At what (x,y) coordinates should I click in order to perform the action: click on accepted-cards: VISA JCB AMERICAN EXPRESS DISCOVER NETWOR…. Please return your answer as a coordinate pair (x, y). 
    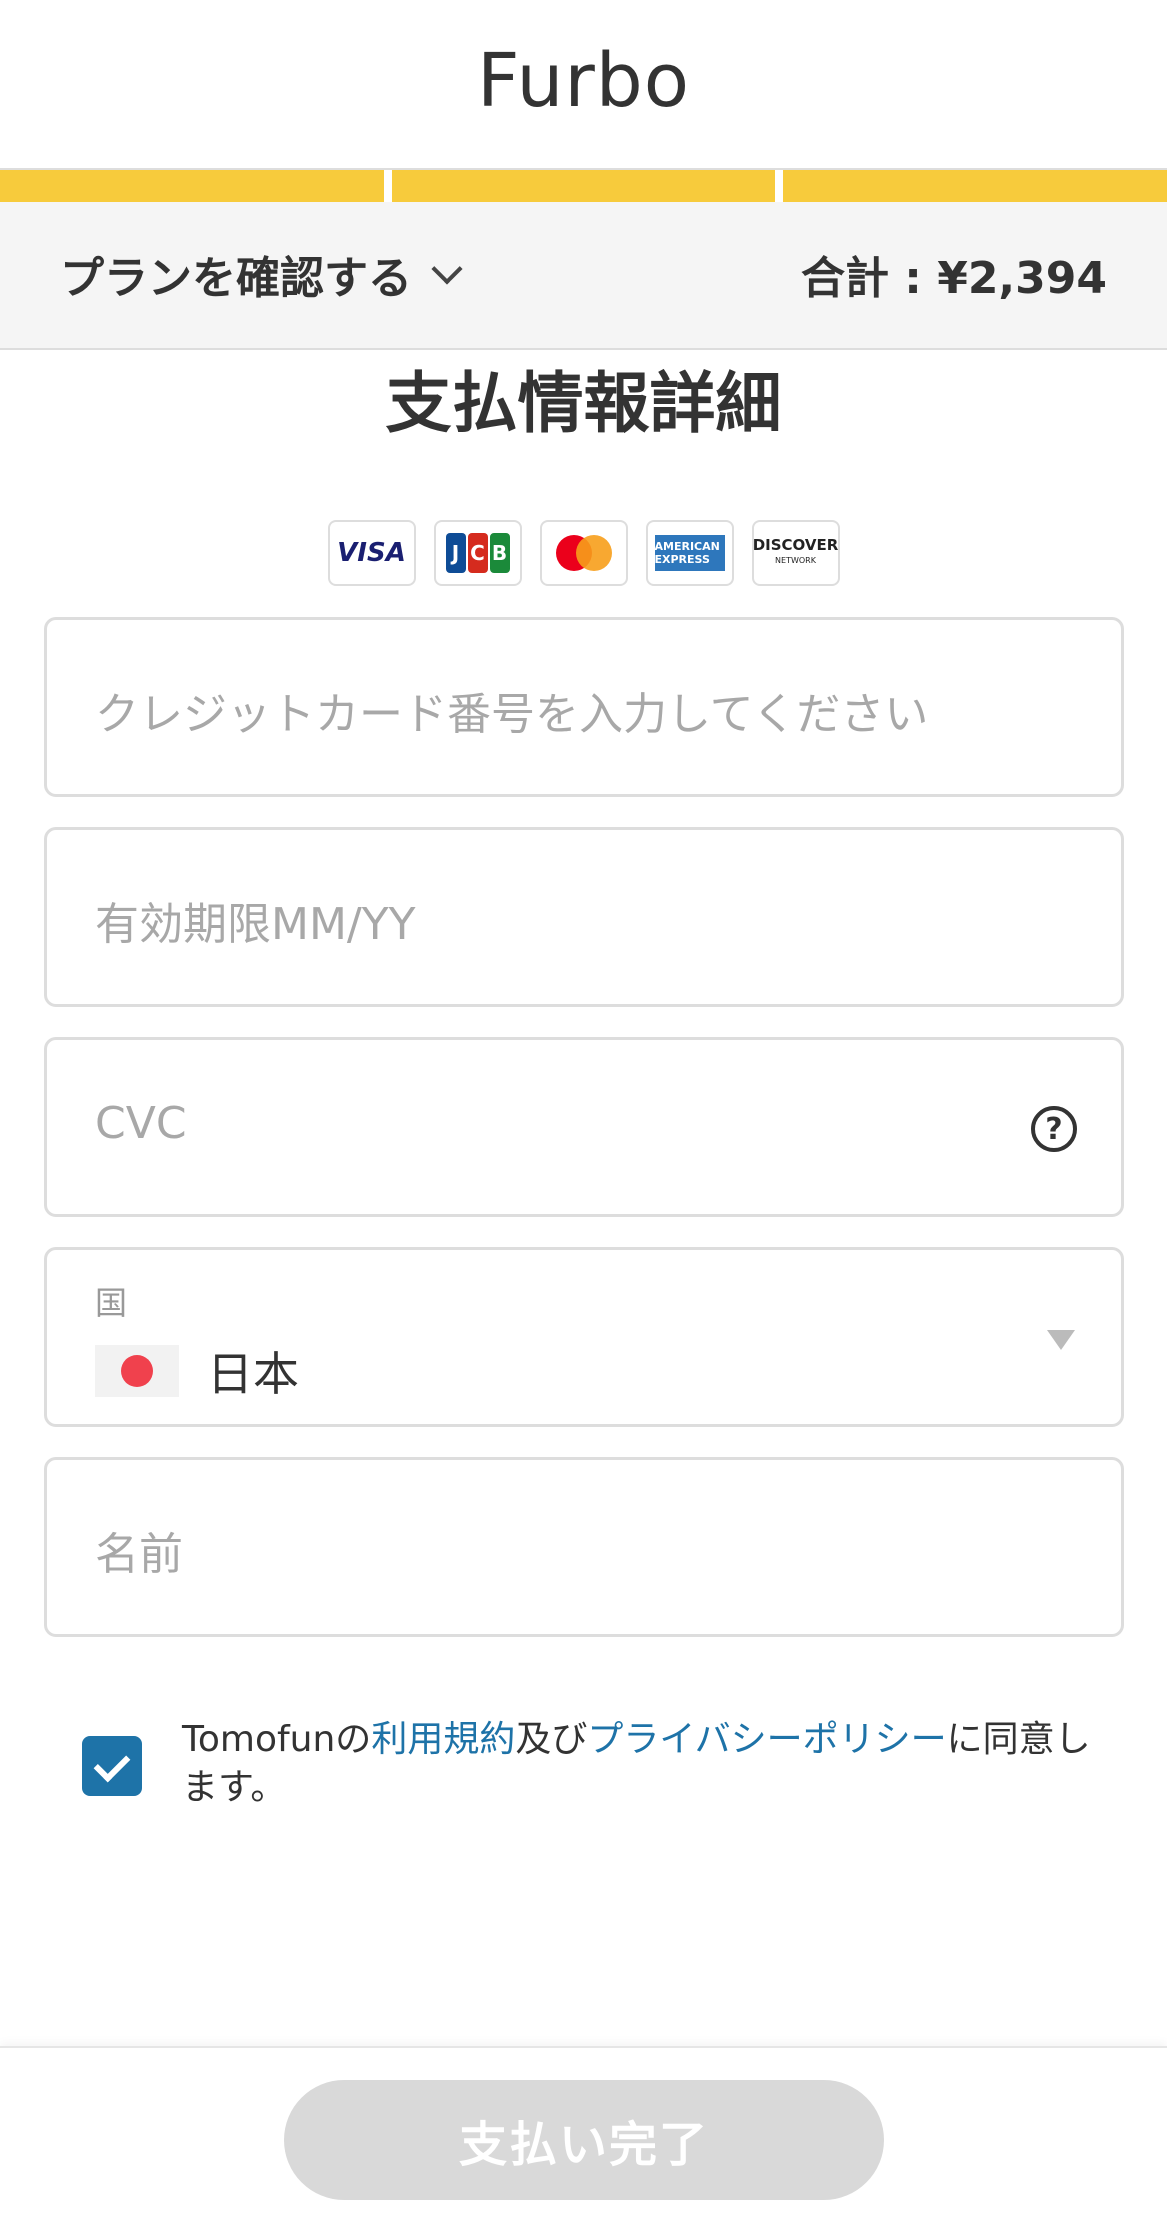
    Looking at the image, I should click on (583, 553).